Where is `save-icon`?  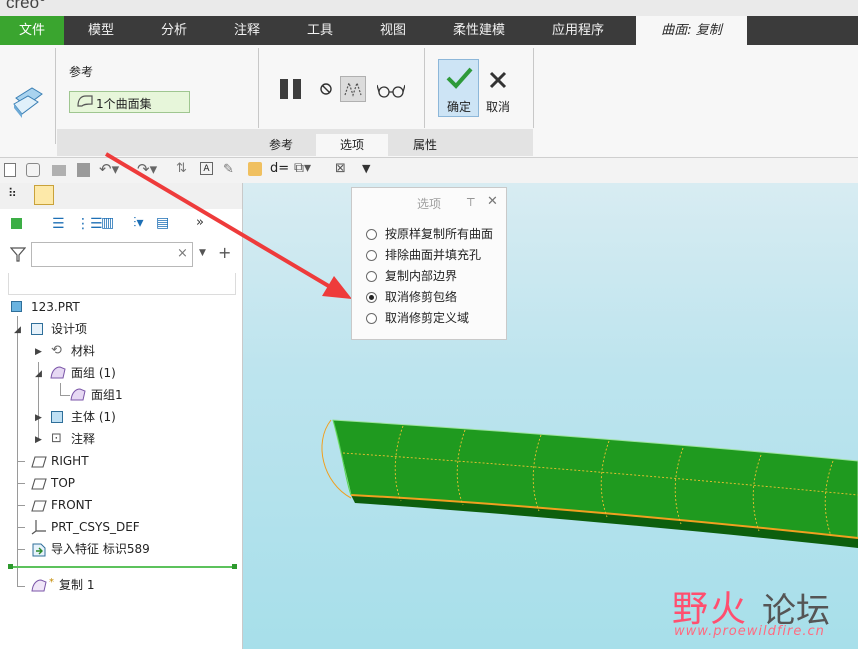
save-icon is located at coordinates (83, 170).